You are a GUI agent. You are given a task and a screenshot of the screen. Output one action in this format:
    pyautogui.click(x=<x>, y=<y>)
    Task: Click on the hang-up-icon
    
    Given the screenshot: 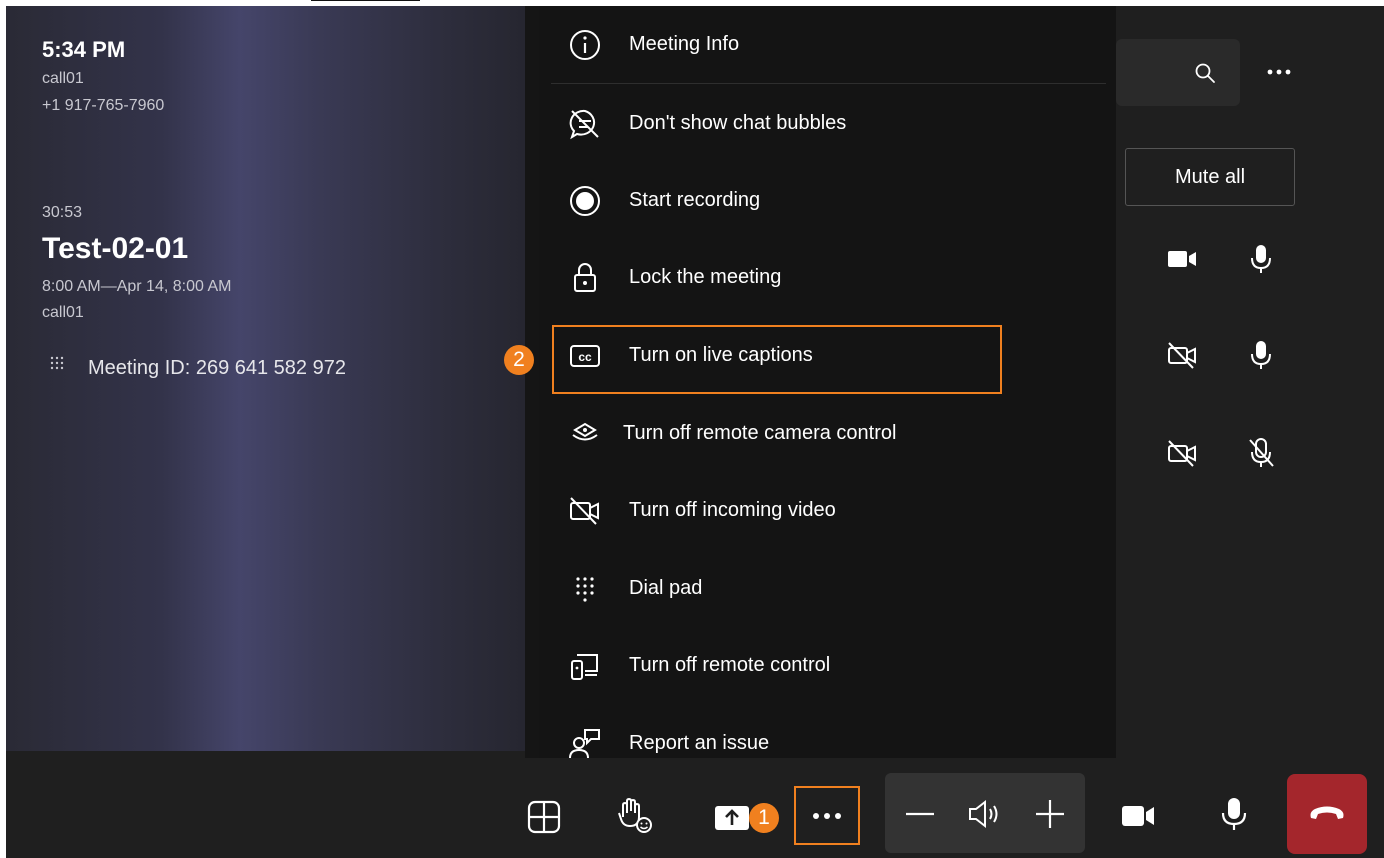 What is the action you would take?
    pyautogui.click(x=1327, y=812)
    